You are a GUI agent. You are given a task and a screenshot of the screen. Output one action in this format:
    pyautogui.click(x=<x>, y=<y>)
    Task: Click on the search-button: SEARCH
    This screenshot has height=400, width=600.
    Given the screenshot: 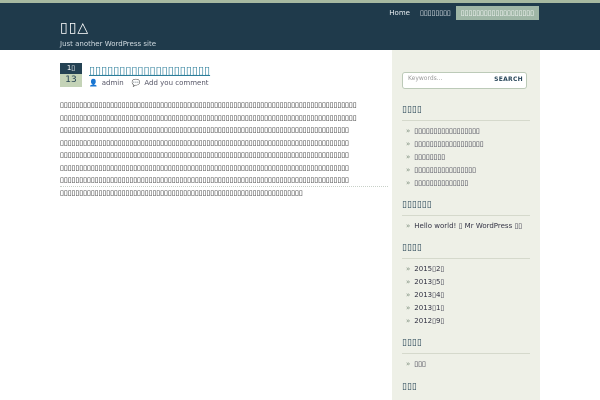 What is the action you would take?
    pyautogui.click(x=508, y=79)
    